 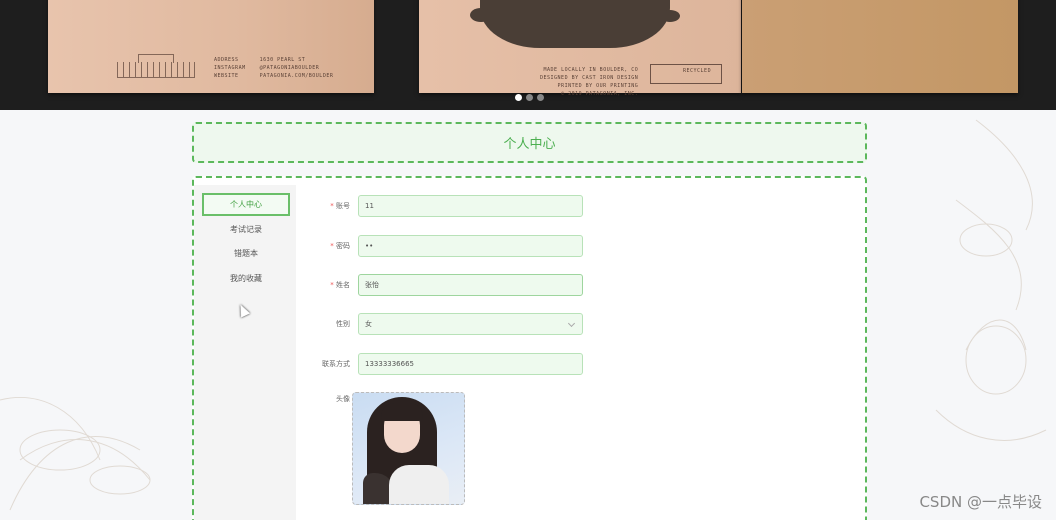 What do you see at coordinates (343, 399) in the screenshot?
I see `avatar-label: 头像` at bounding box center [343, 399].